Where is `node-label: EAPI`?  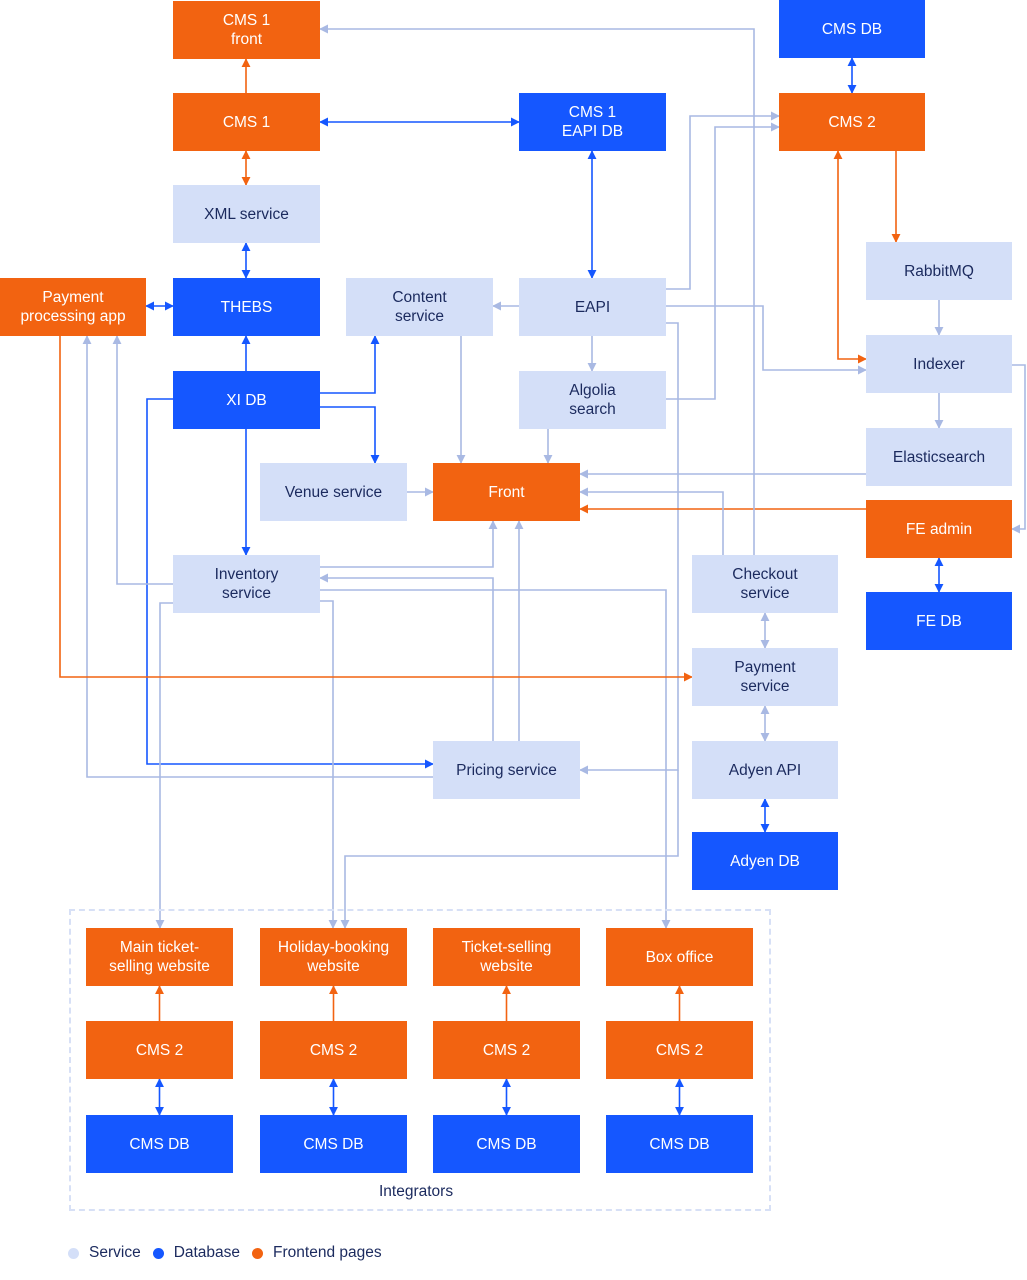
node-label: EAPI is located at coordinates (592, 307).